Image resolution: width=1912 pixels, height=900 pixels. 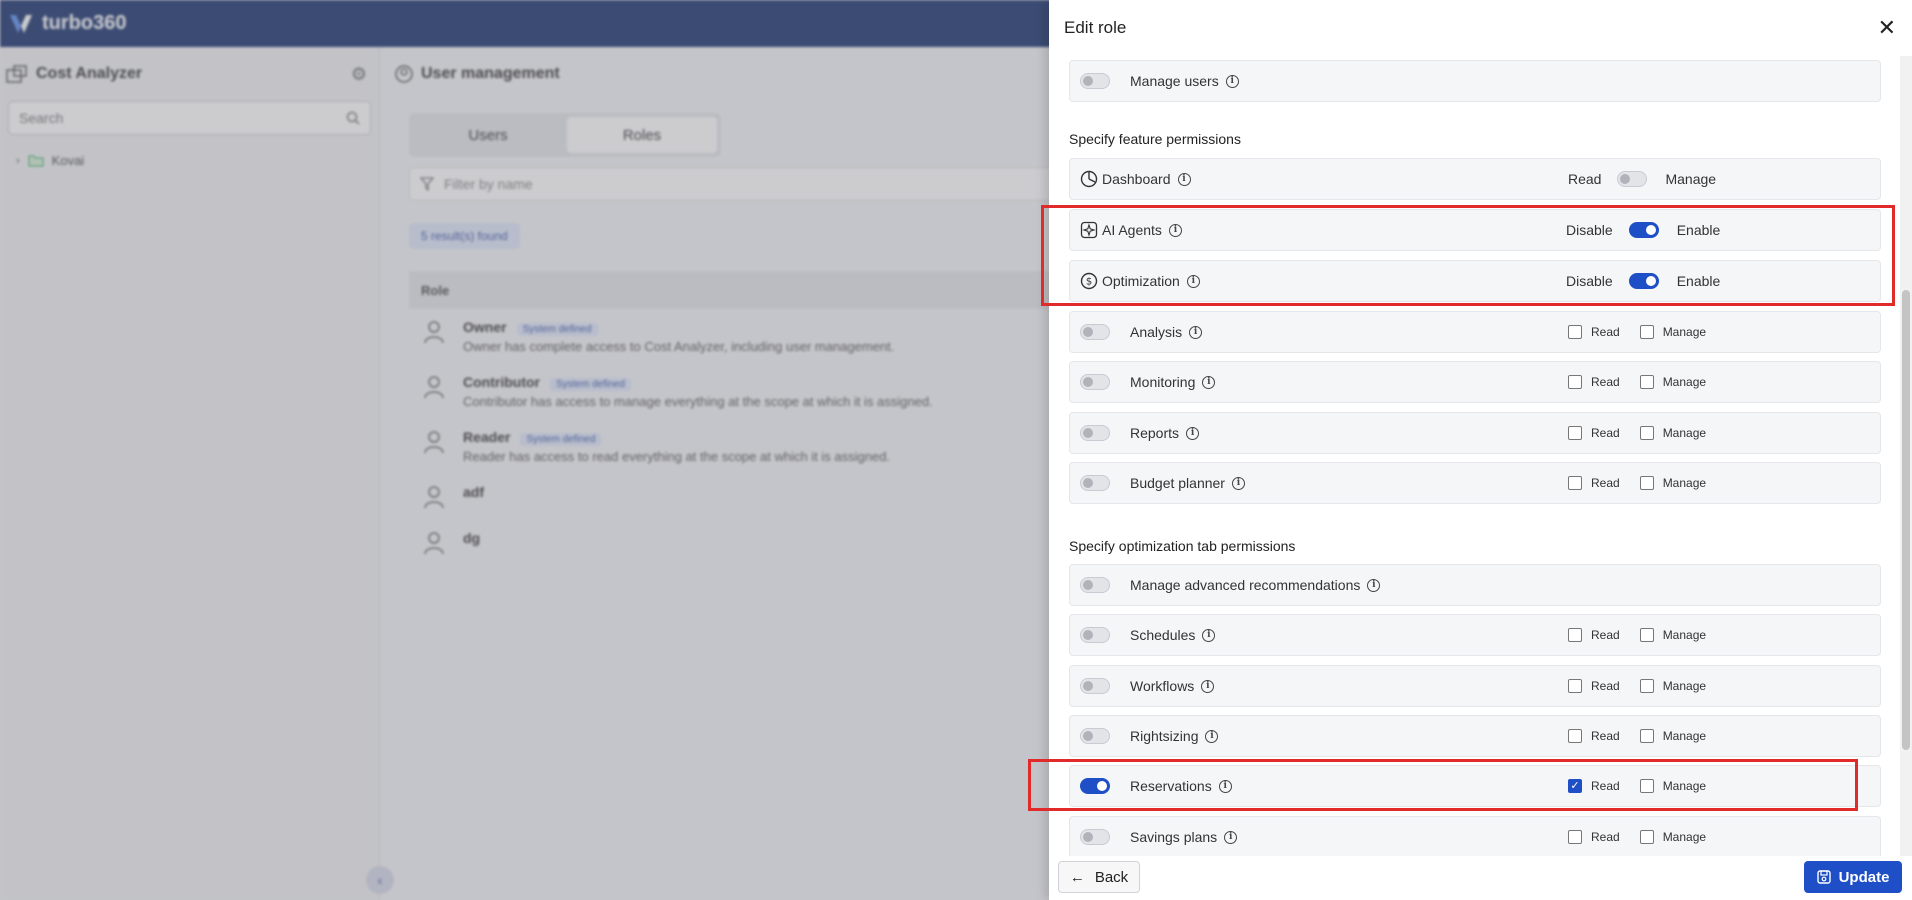 I want to click on permission-row-manage-advanced-recommendations: Manage advanced recommendations i, so click(x=1475, y=585).